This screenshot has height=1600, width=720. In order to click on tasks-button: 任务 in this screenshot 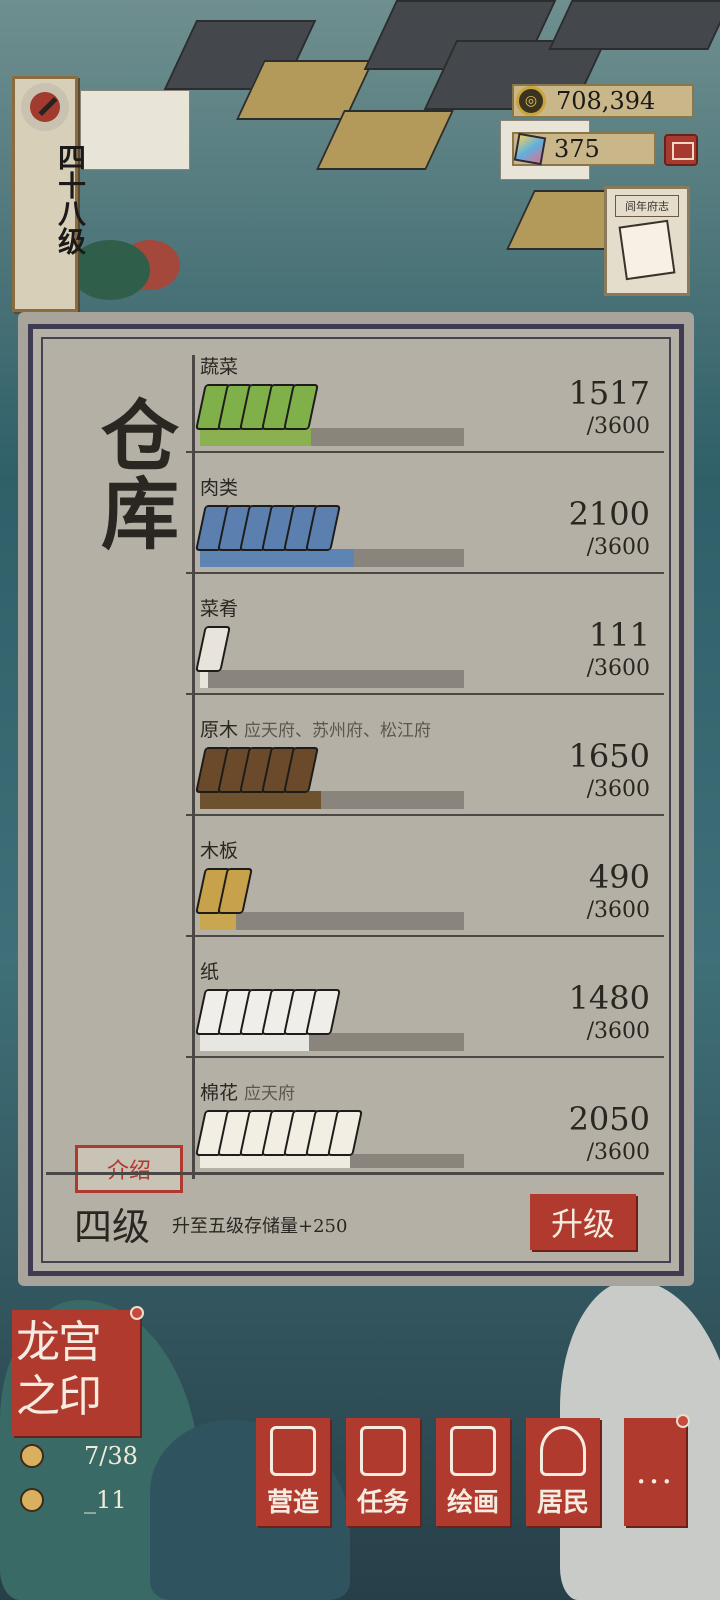, I will do `click(383, 1472)`.